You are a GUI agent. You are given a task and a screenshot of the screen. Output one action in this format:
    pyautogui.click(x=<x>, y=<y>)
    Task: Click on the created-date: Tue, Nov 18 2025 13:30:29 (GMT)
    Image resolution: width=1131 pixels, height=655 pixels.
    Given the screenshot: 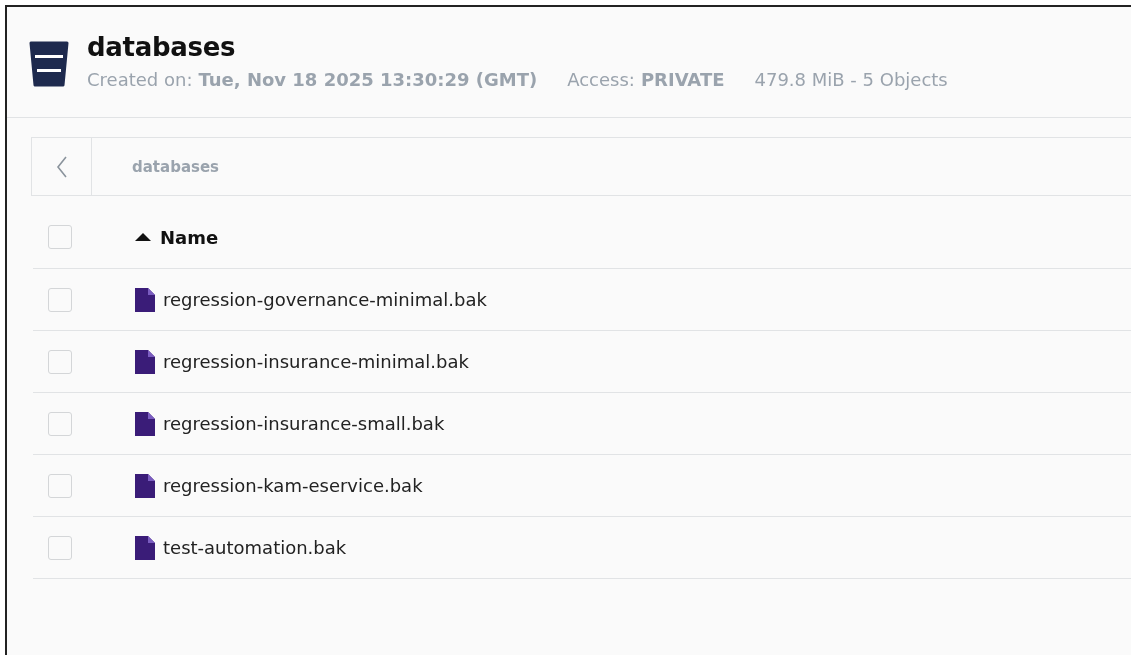 What is the action you would take?
    pyautogui.click(x=368, y=79)
    